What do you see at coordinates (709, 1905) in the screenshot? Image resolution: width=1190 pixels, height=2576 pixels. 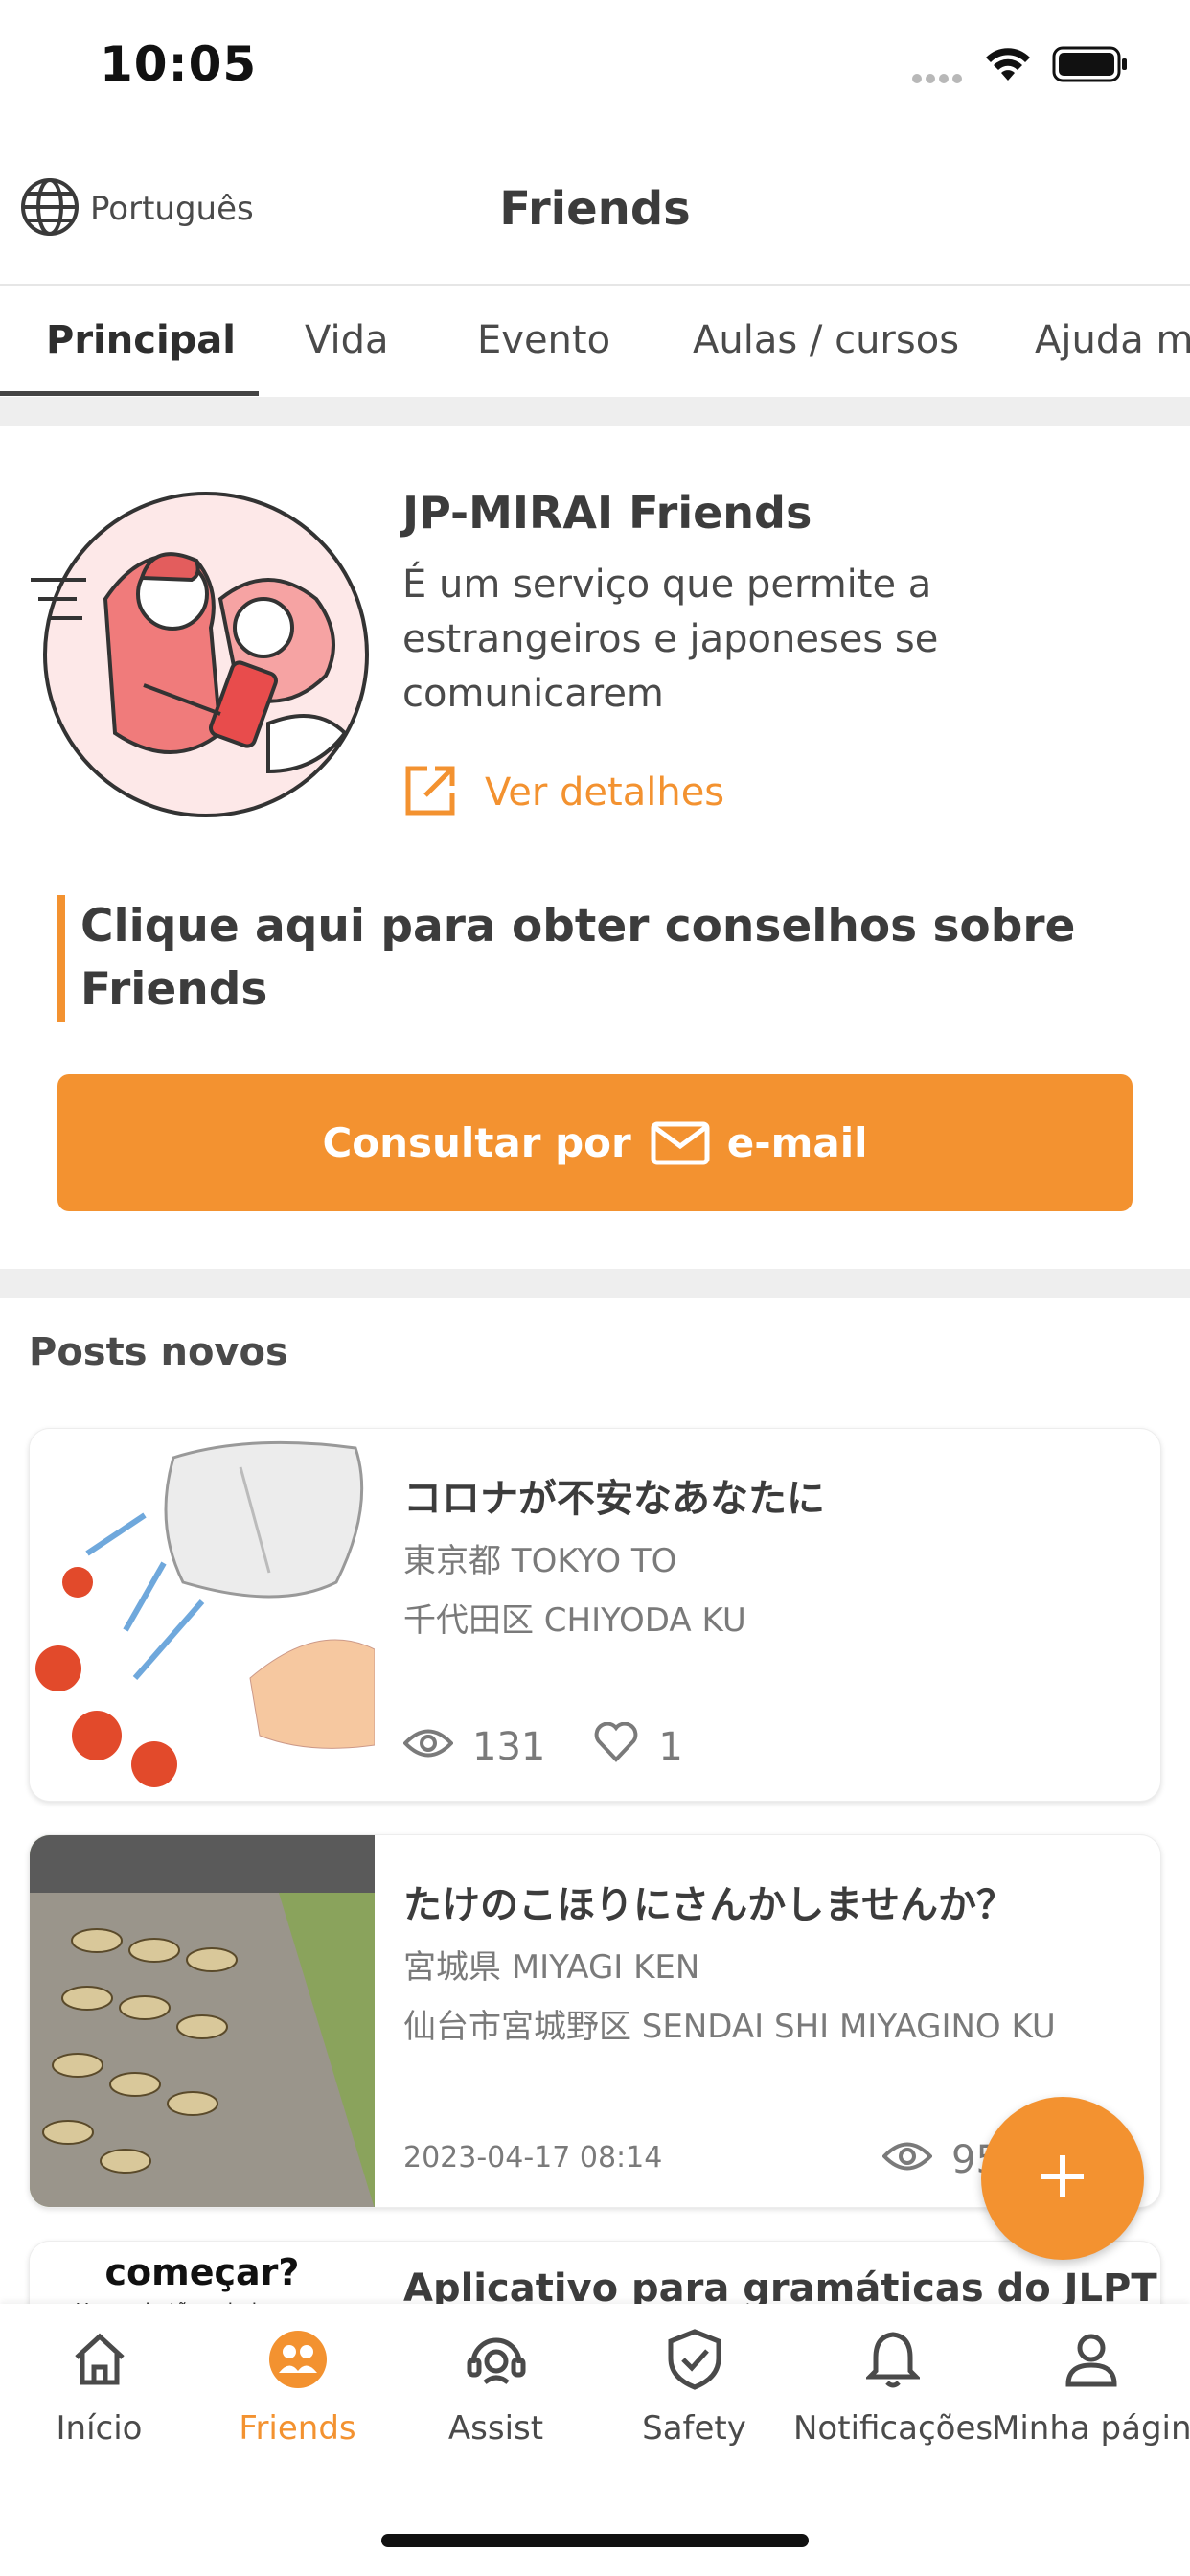 I see `post-title: たけのこほりにさんかしませんか？` at bounding box center [709, 1905].